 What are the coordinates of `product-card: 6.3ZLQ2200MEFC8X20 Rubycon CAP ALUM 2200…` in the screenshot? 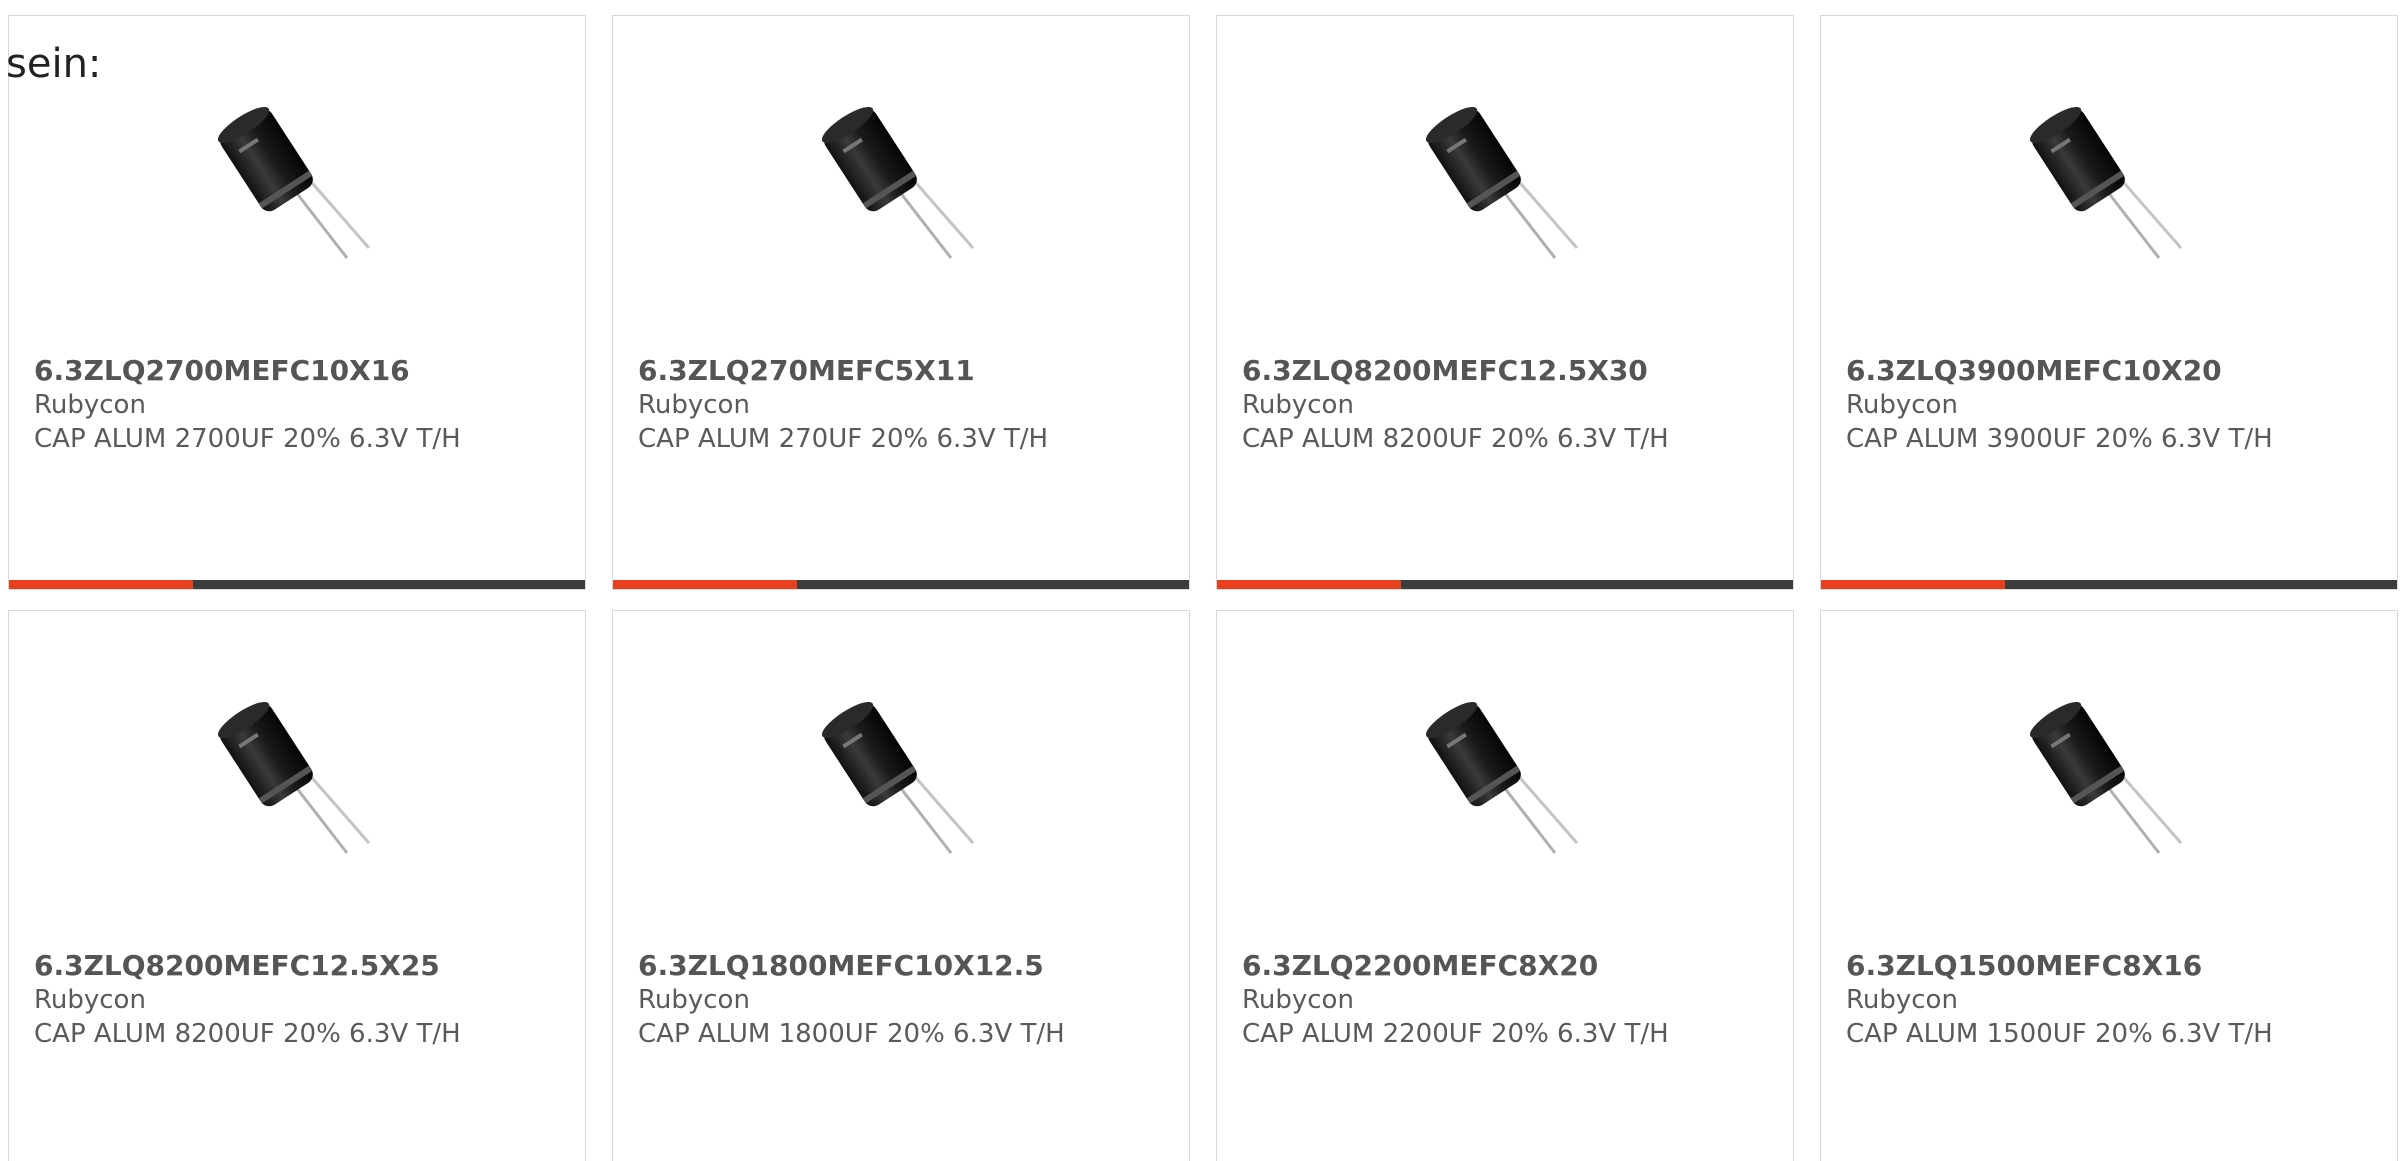 It's located at (1505, 885).